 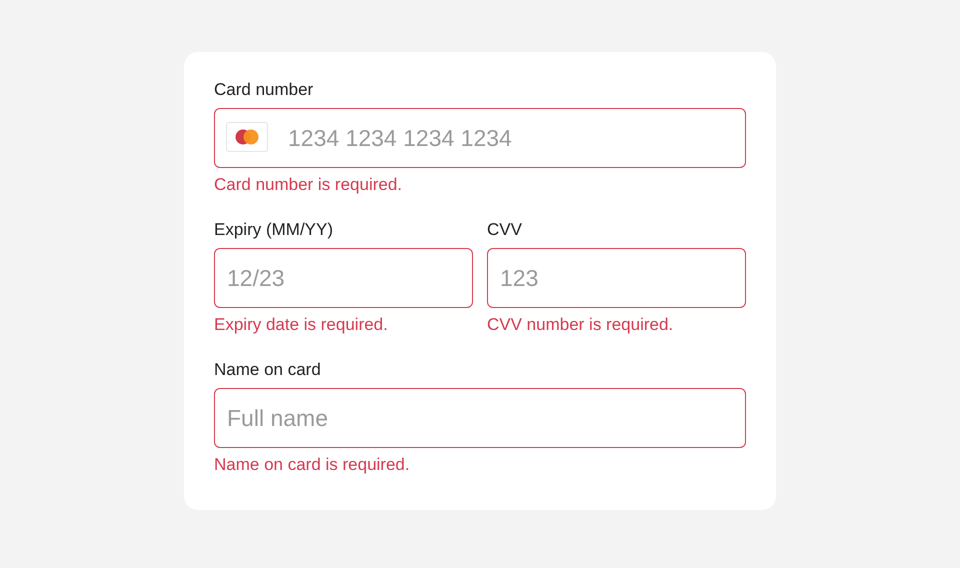 What do you see at coordinates (480, 418) in the screenshot?
I see `input-field: Full name` at bounding box center [480, 418].